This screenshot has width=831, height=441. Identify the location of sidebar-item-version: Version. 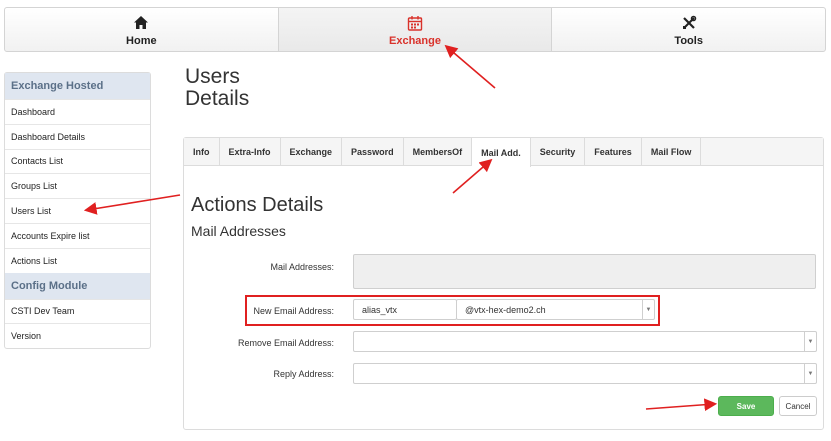
(77, 335).